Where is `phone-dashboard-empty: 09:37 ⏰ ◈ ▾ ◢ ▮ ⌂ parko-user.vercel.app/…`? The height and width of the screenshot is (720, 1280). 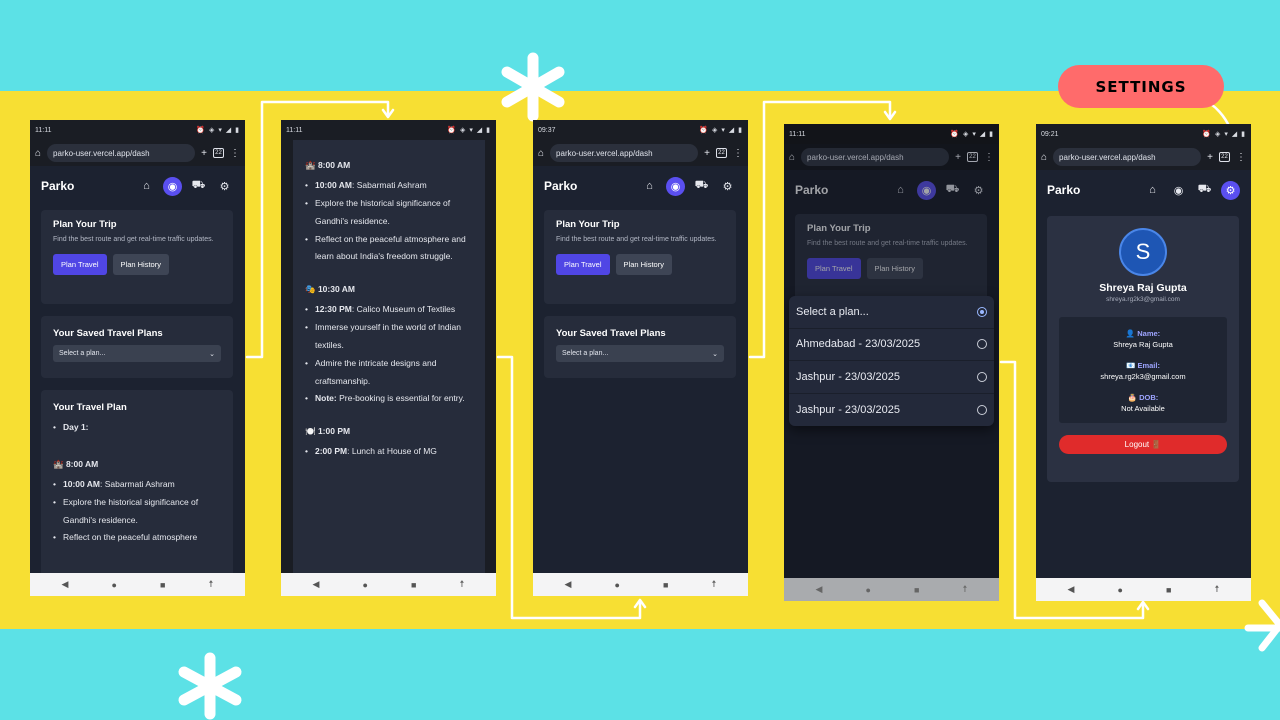
phone-dashboard-empty: 09:37 ⏰ ◈ ▾ ◢ ▮ ⌂ parko-user.vercel.app/… is located at coordinates (640, 358).